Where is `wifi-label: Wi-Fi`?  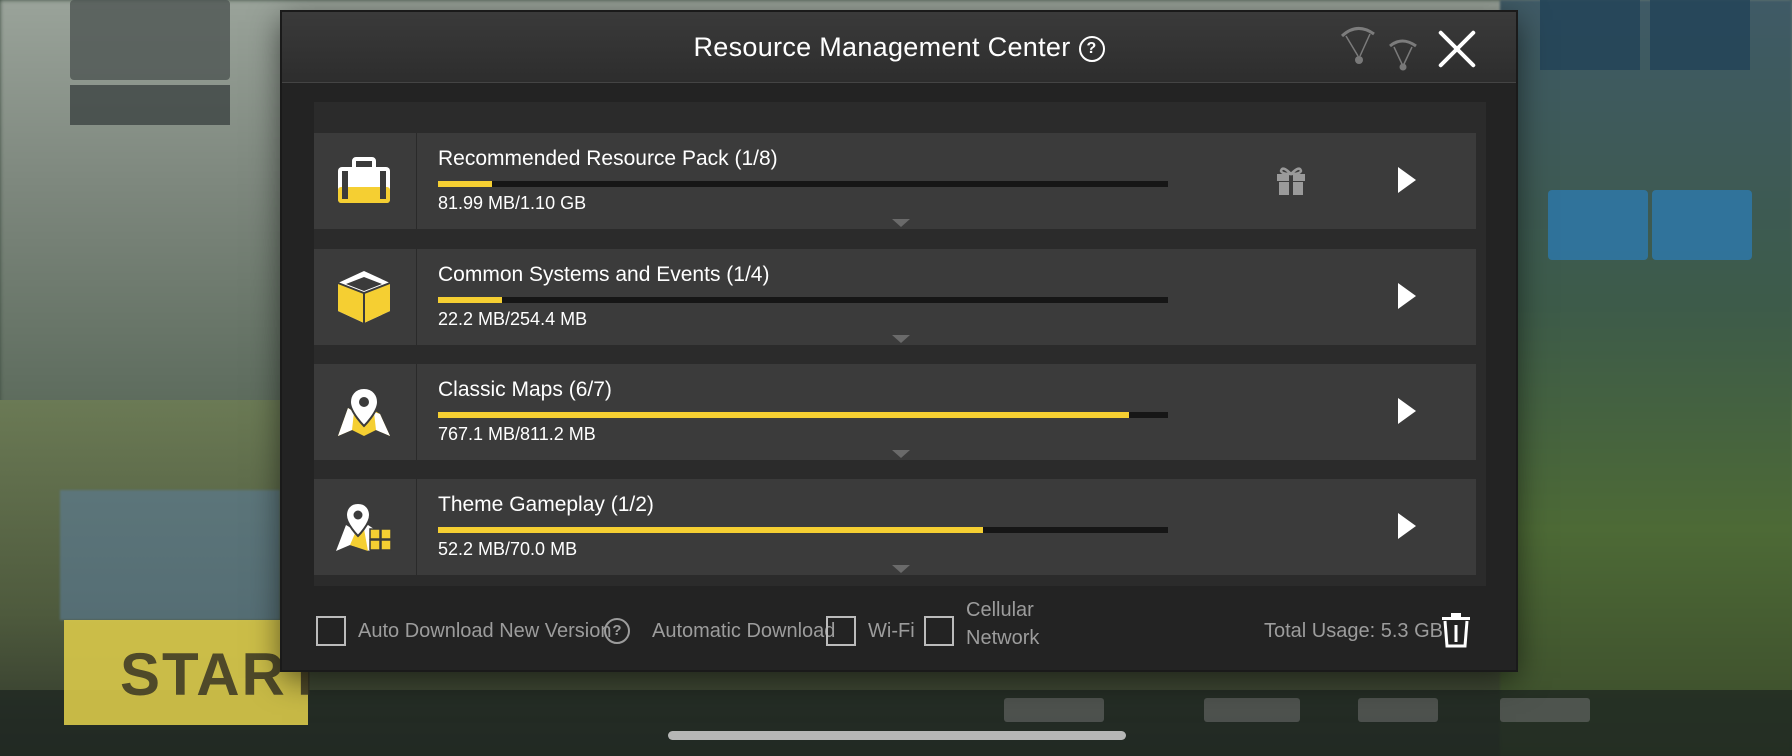 wifi-label: Wi-Fi is located at coordinates (891, 631).